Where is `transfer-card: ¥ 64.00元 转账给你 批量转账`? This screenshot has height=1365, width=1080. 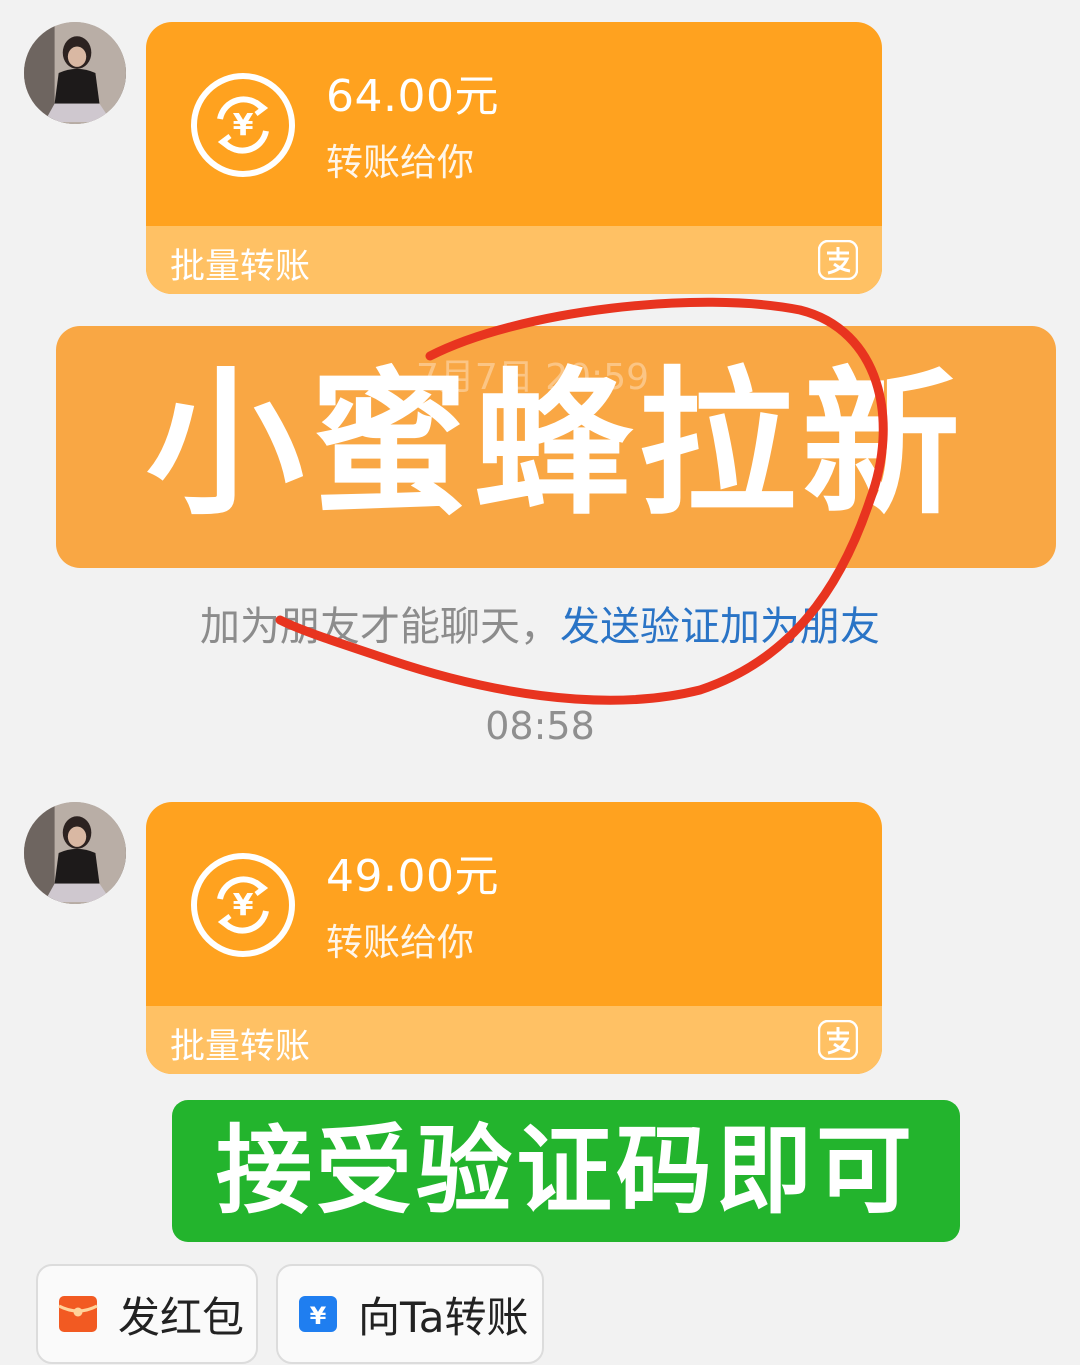 transfer-card: ¥ 64.00元 转账给你 批量转账 is located at coordinates (514, 158).